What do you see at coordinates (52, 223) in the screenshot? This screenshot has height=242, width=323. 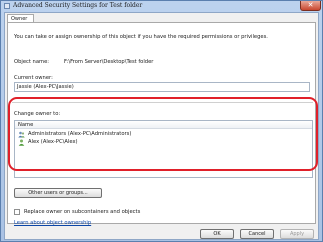 I see `learn-ownership-link: Learn about object ownership` at bounding box center [52, 223].